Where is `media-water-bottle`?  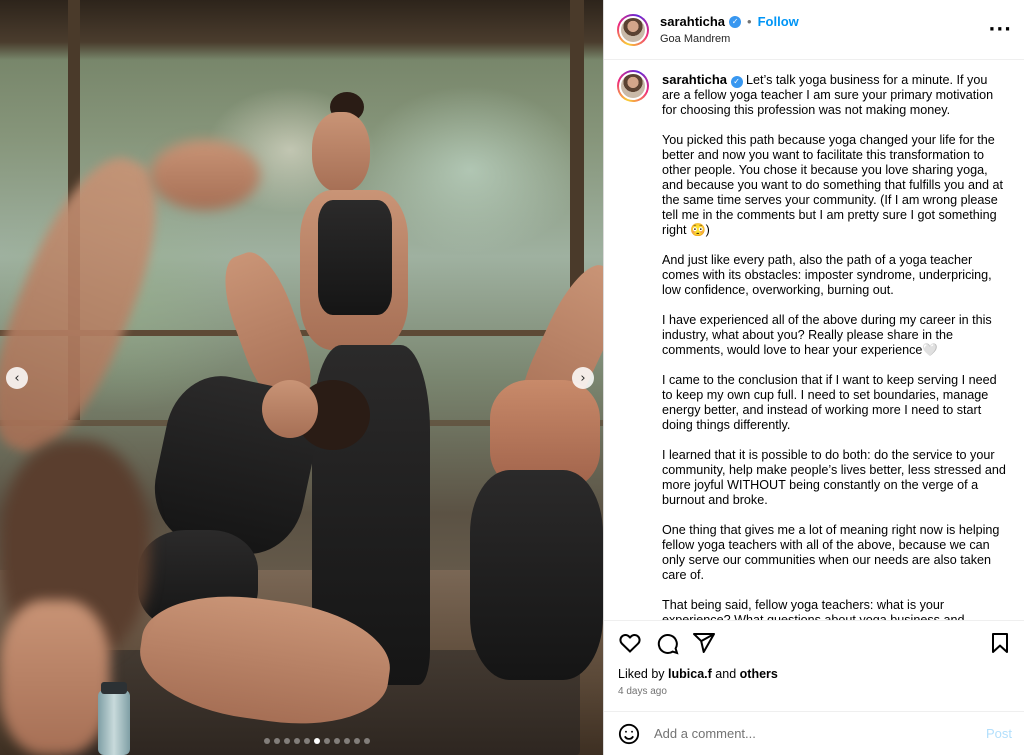 media-water-bottle is located at coordinates (114, 722).